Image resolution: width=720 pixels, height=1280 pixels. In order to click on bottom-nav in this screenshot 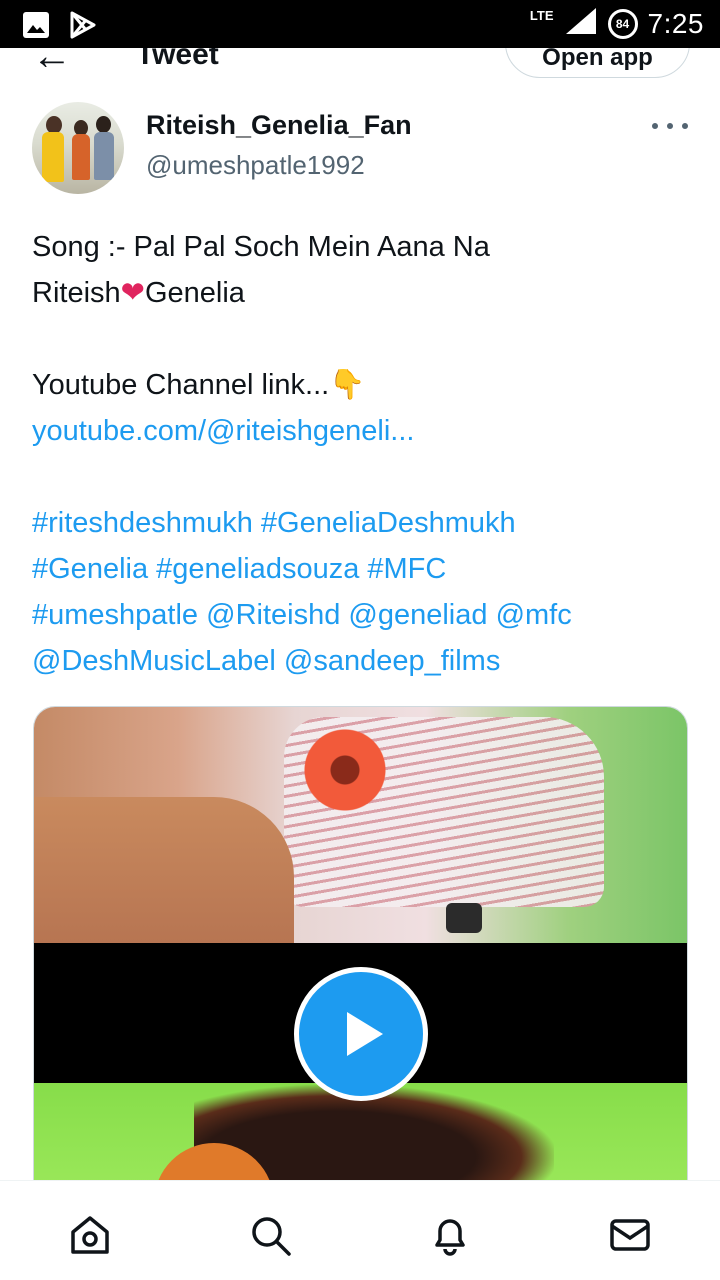, I will do `click(360, 1230)`.